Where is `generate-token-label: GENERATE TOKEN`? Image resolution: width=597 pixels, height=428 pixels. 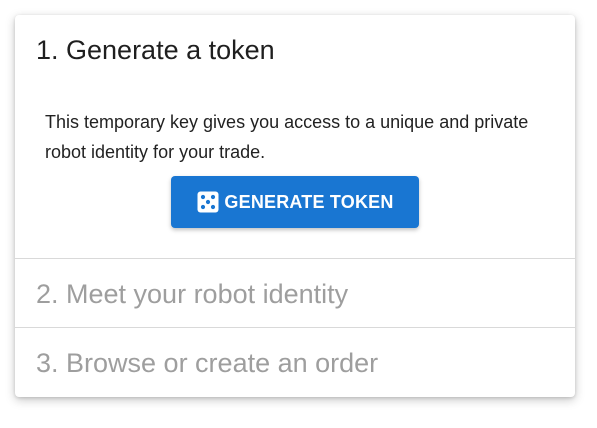 generate-token-label: GENERATE TOKEN is located at coordinates (309, 201).